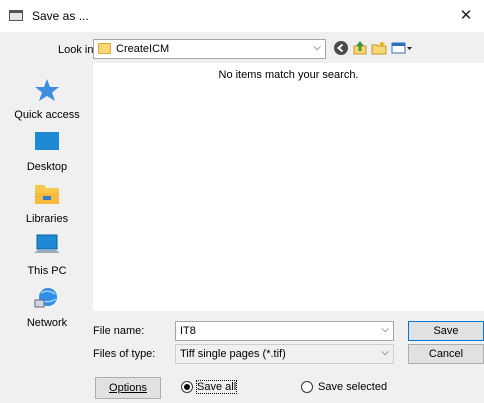 The width and height of the screenshot is (484, 403). What do you see at coordinates (188, 331) in the screenshot?
I see `file-name-value: IT8` at bounding box center [188, 331].